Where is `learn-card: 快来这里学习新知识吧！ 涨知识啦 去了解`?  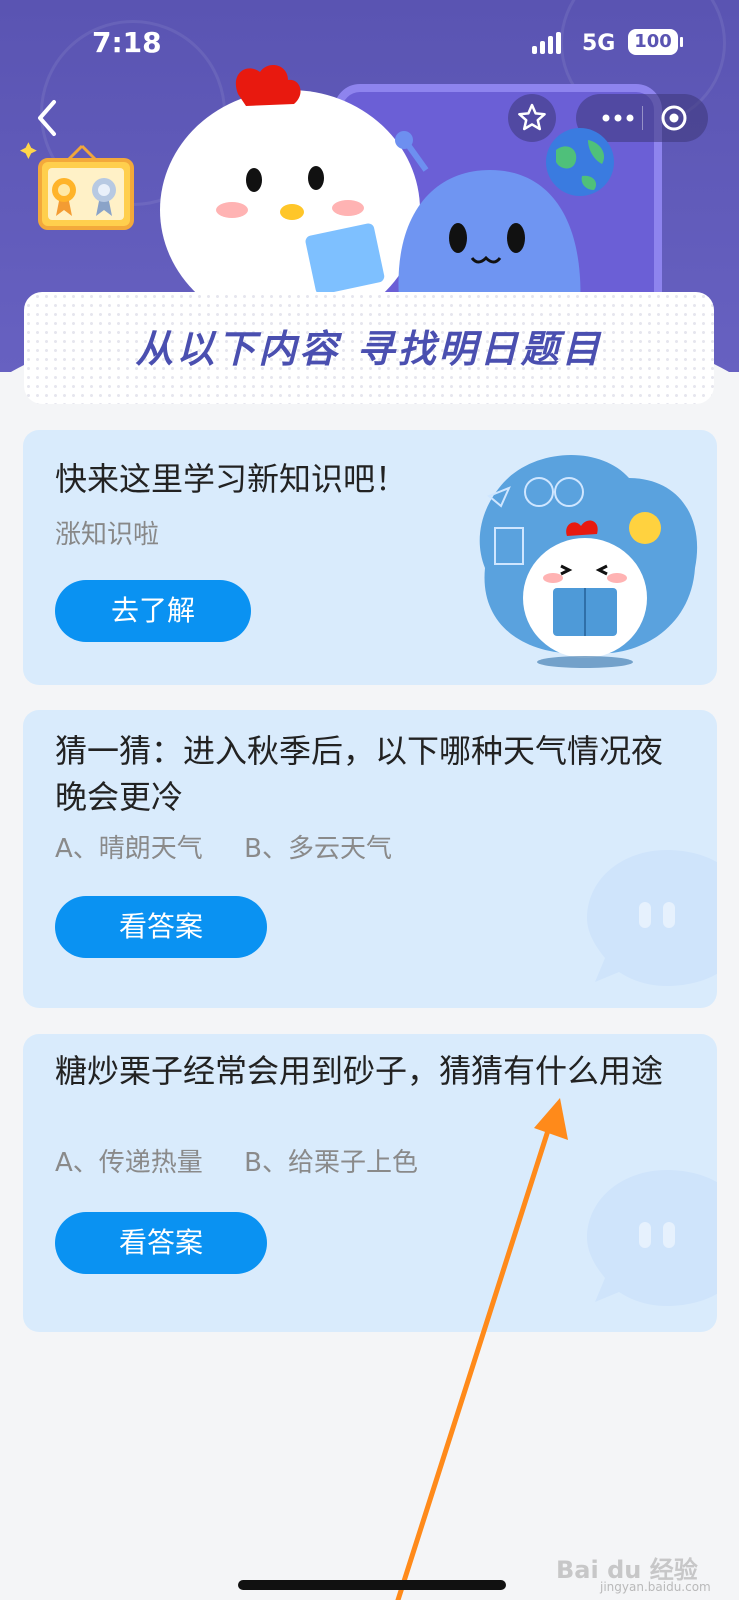
learn-card: 快来这里学习新知识吧！ 涨知识啦 去了解 is located at coordinates (370, 557).